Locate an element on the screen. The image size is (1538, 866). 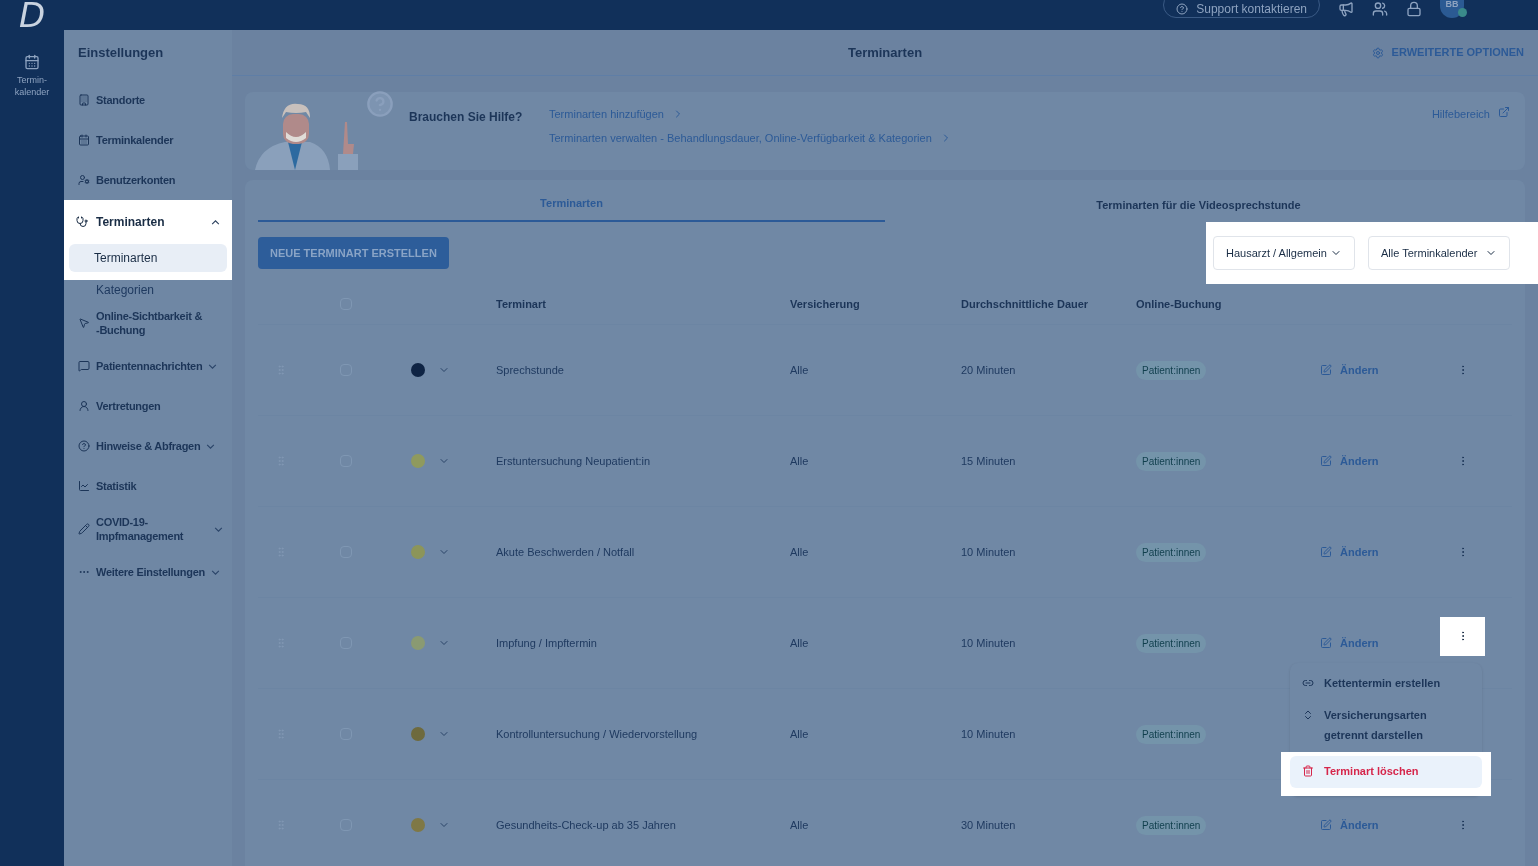
sidebar-item: Terminarten is located at coordinates (148, 222).